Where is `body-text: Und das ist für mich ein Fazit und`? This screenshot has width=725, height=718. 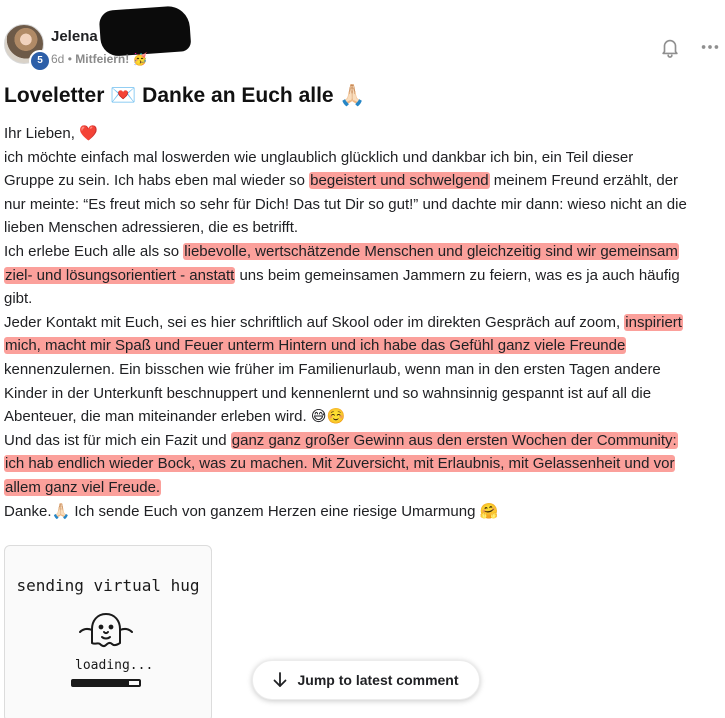
body-text: Und das ist für mich ein Fazit und is located at coordinates (117, 440).